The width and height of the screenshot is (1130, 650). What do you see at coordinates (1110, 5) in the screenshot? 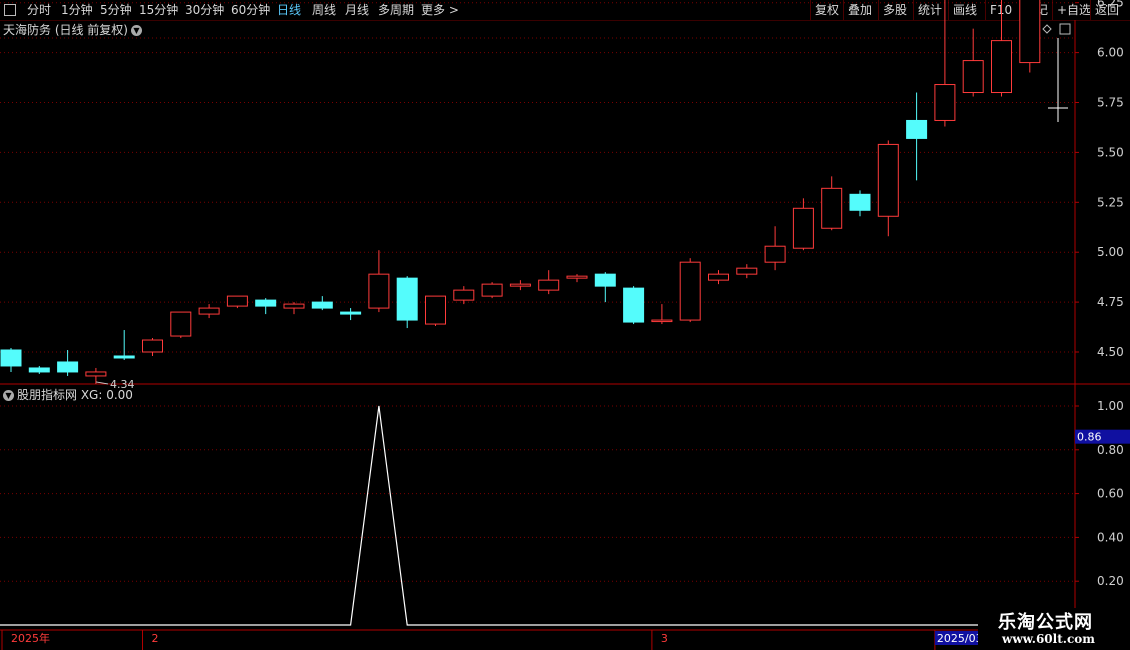
I see `price-tick-label: 6.25` at bounding box center [1110, 5].